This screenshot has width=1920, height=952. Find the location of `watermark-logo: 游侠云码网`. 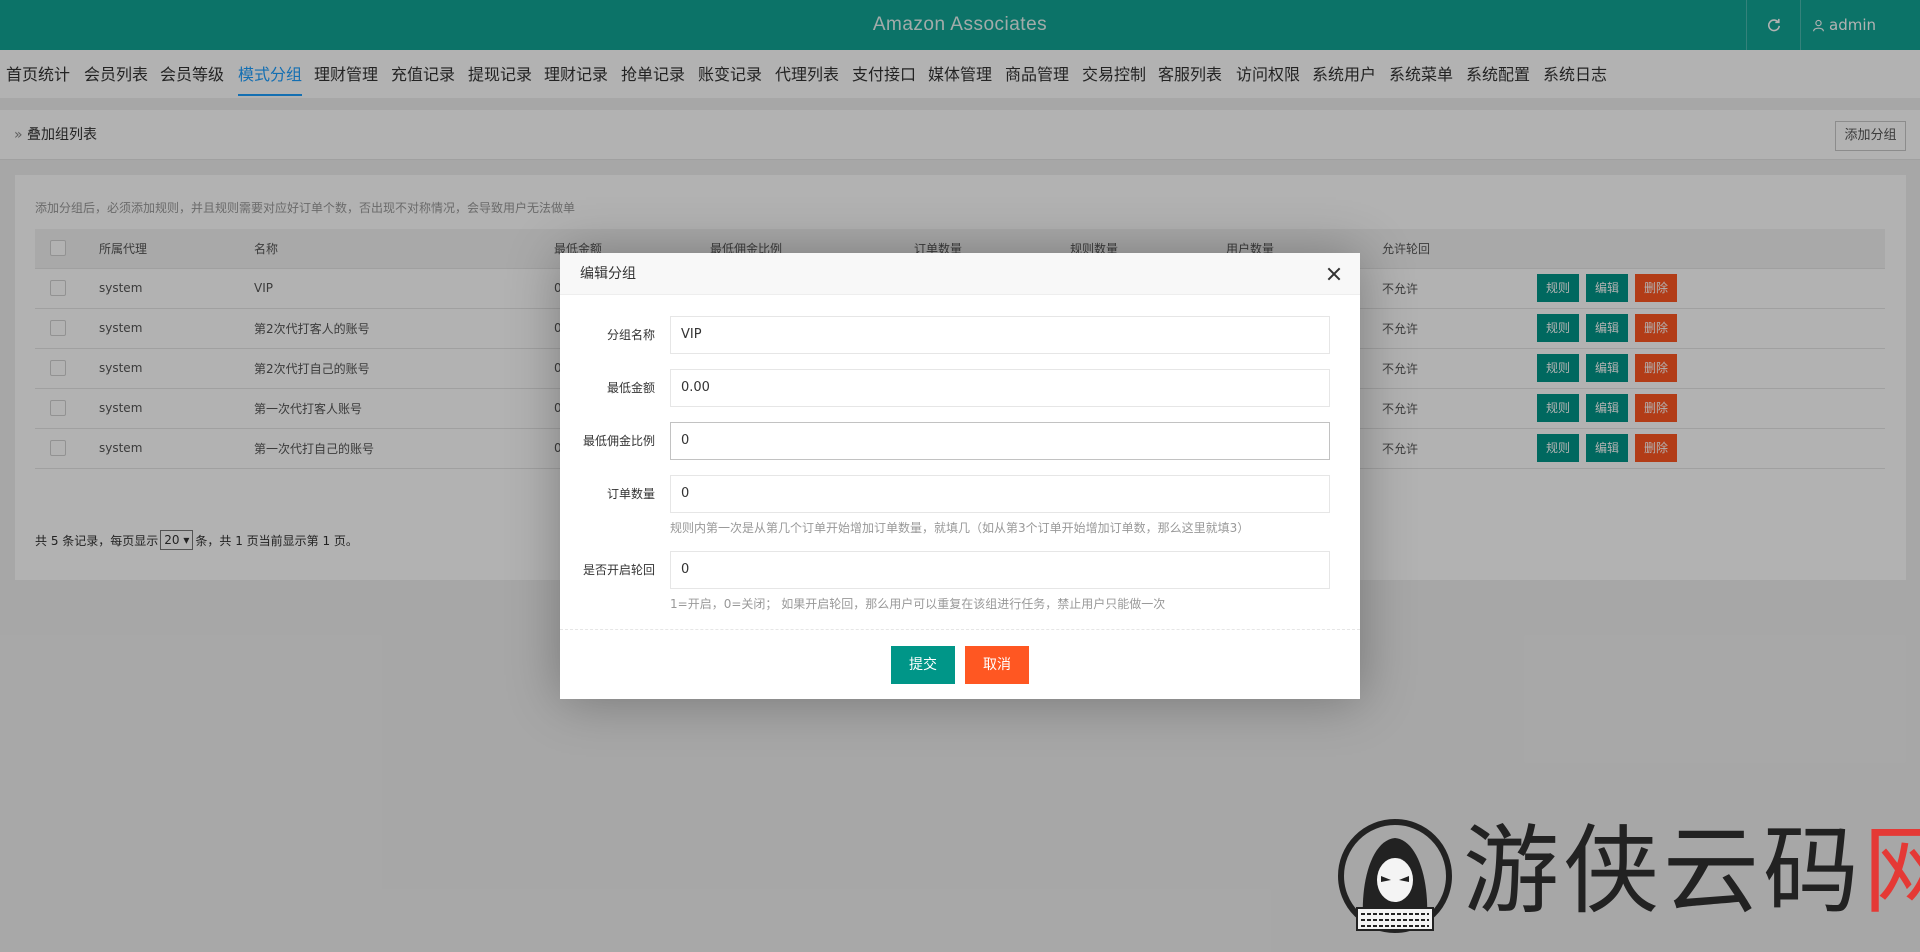

watermark-logo: 游侠云码网 is located at coordinates (1626, 877).